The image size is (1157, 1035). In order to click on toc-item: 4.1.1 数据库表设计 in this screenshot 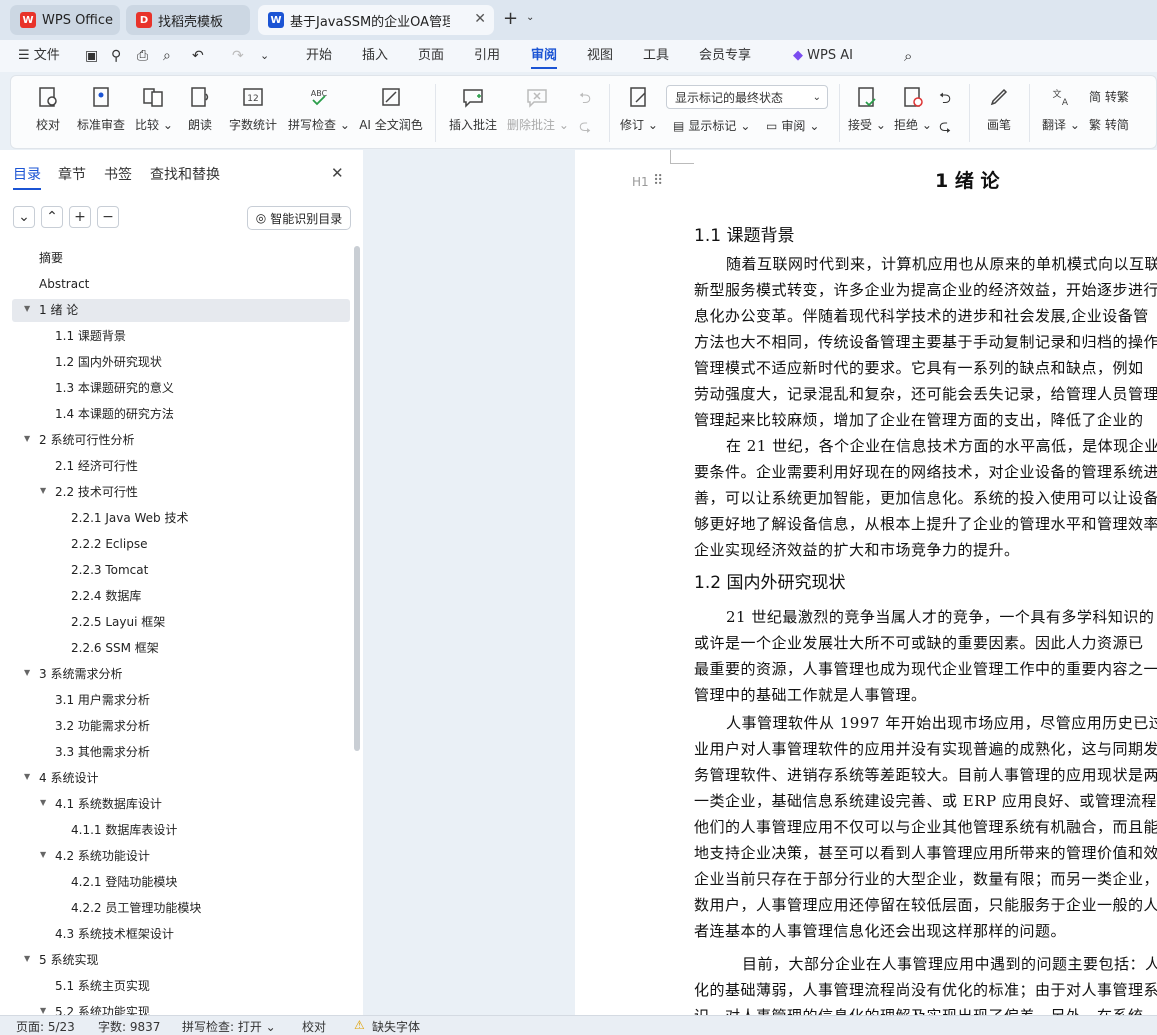, I will do `click(124, 830)`.